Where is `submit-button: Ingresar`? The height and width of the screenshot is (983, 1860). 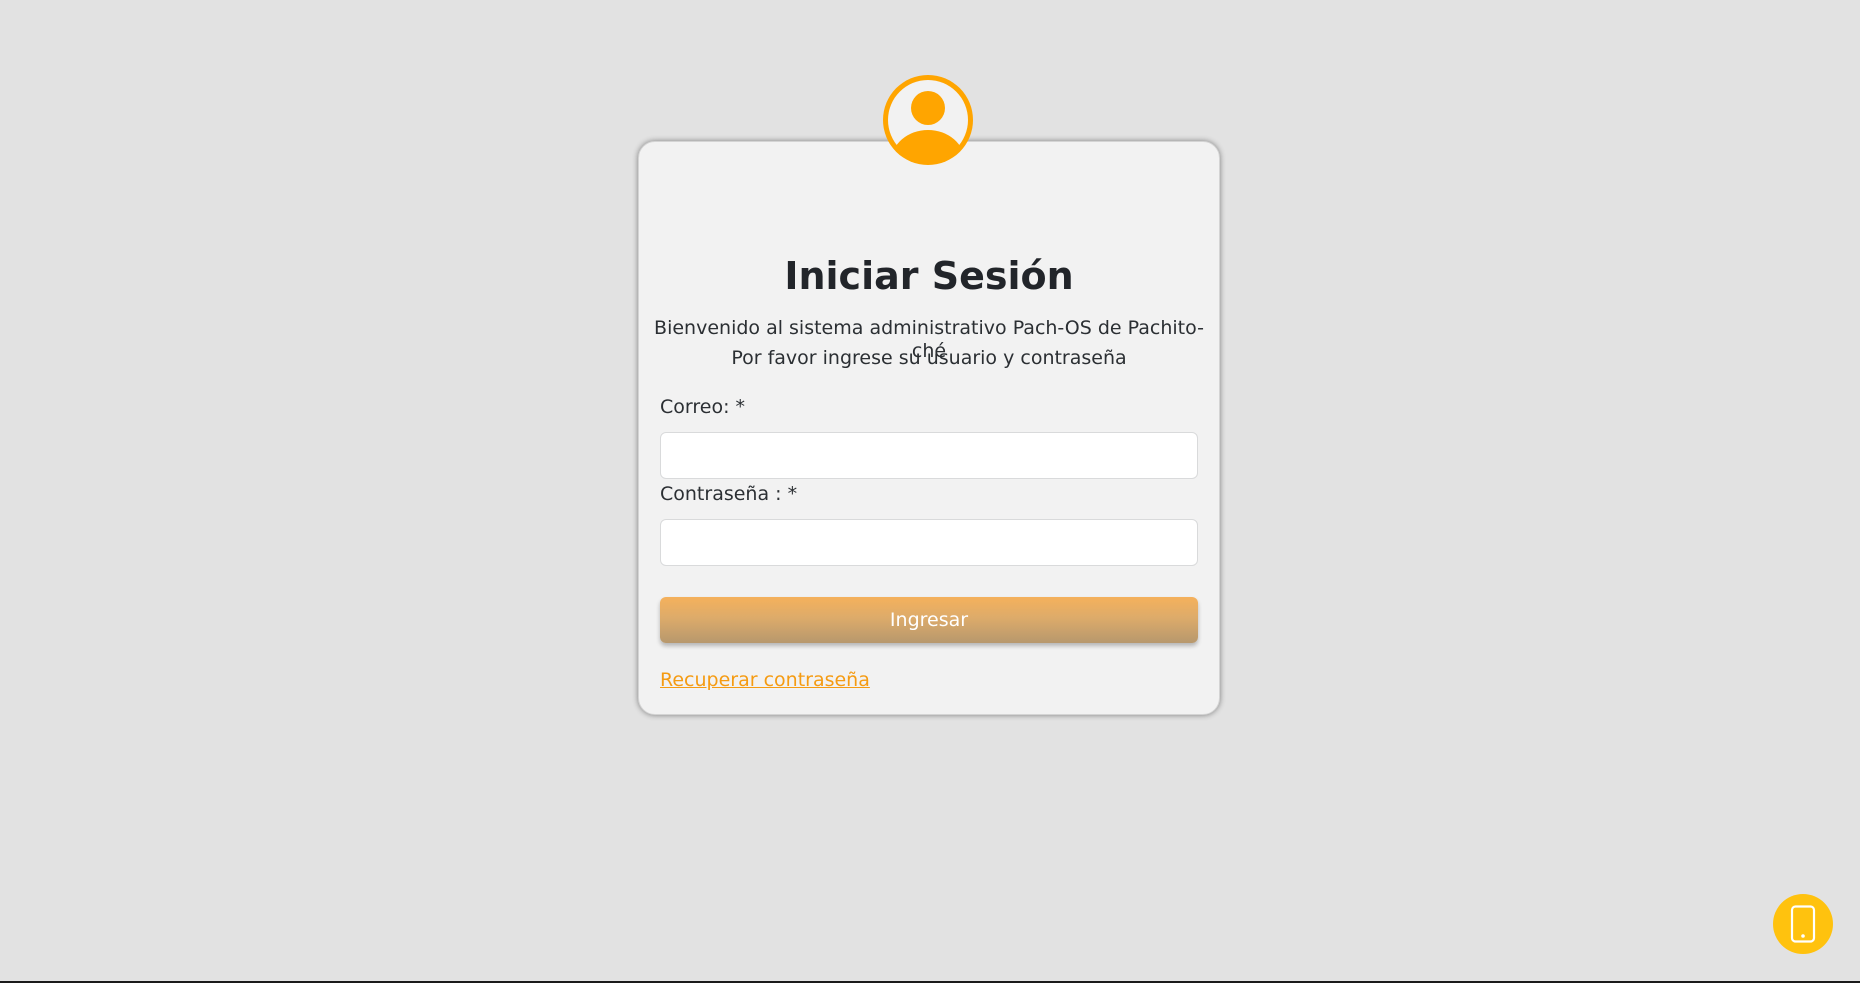
submit-button: Ingresar is located at coordinates (929, 620).